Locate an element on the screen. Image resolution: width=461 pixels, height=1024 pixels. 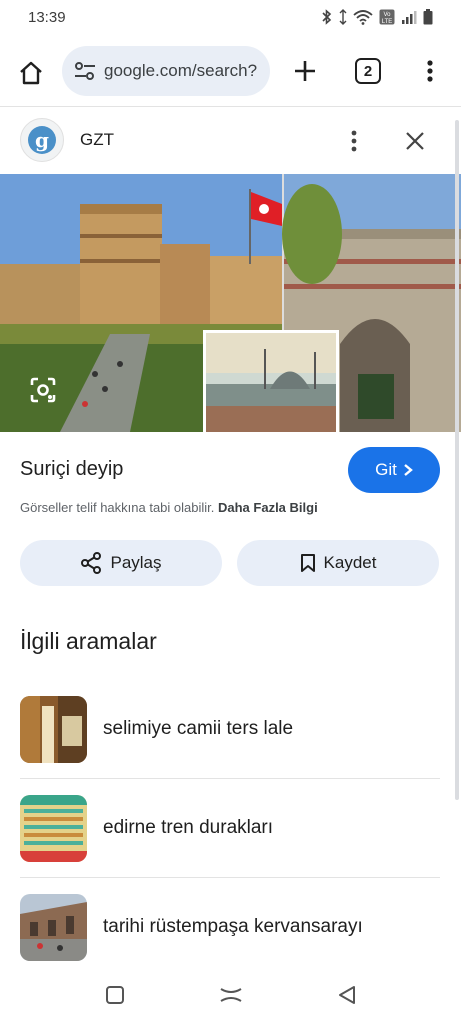
back-nav-icon is located at coordinates (347, 995).